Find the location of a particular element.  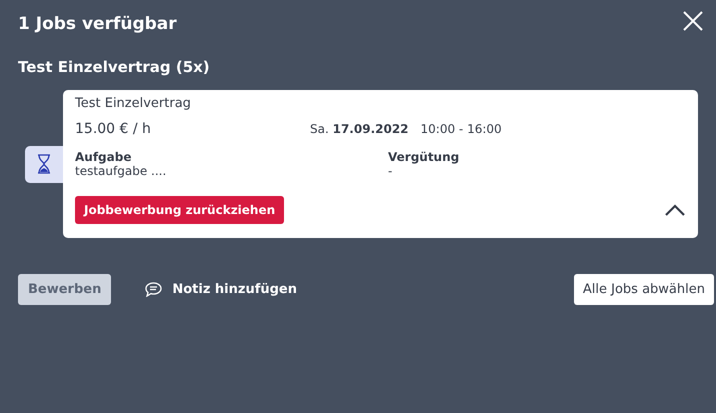

job-date: Sa. 17.09.2022 is located at coordinates (359, 129).